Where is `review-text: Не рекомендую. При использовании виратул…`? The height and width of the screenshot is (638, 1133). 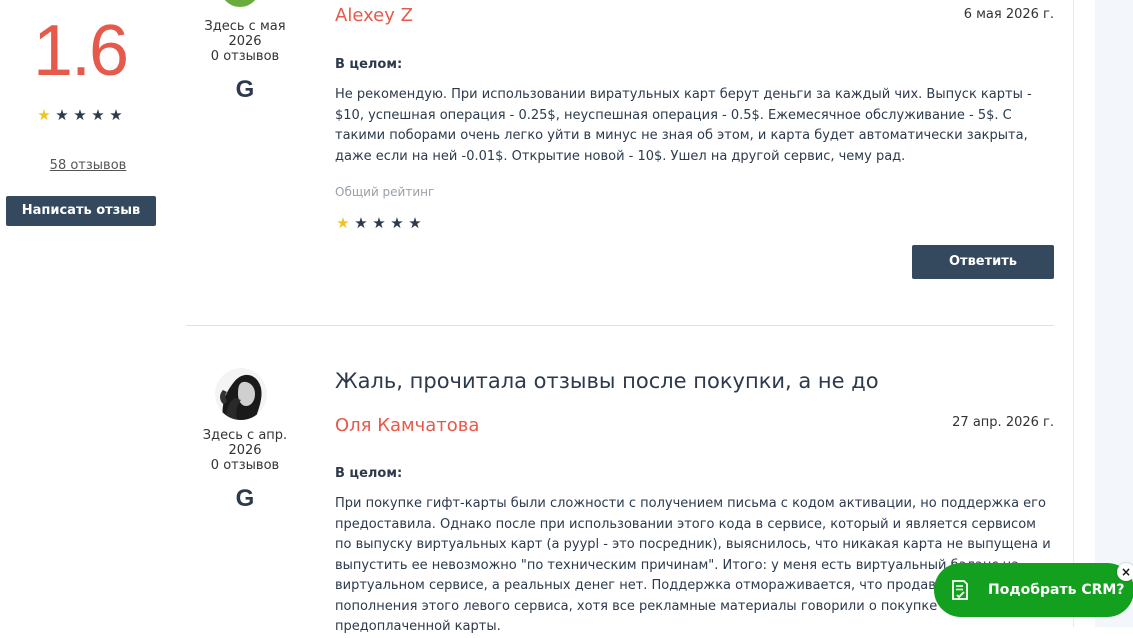
review-text: Не рекомендую. При использовании виратул… is located at coordinates (683, 125).